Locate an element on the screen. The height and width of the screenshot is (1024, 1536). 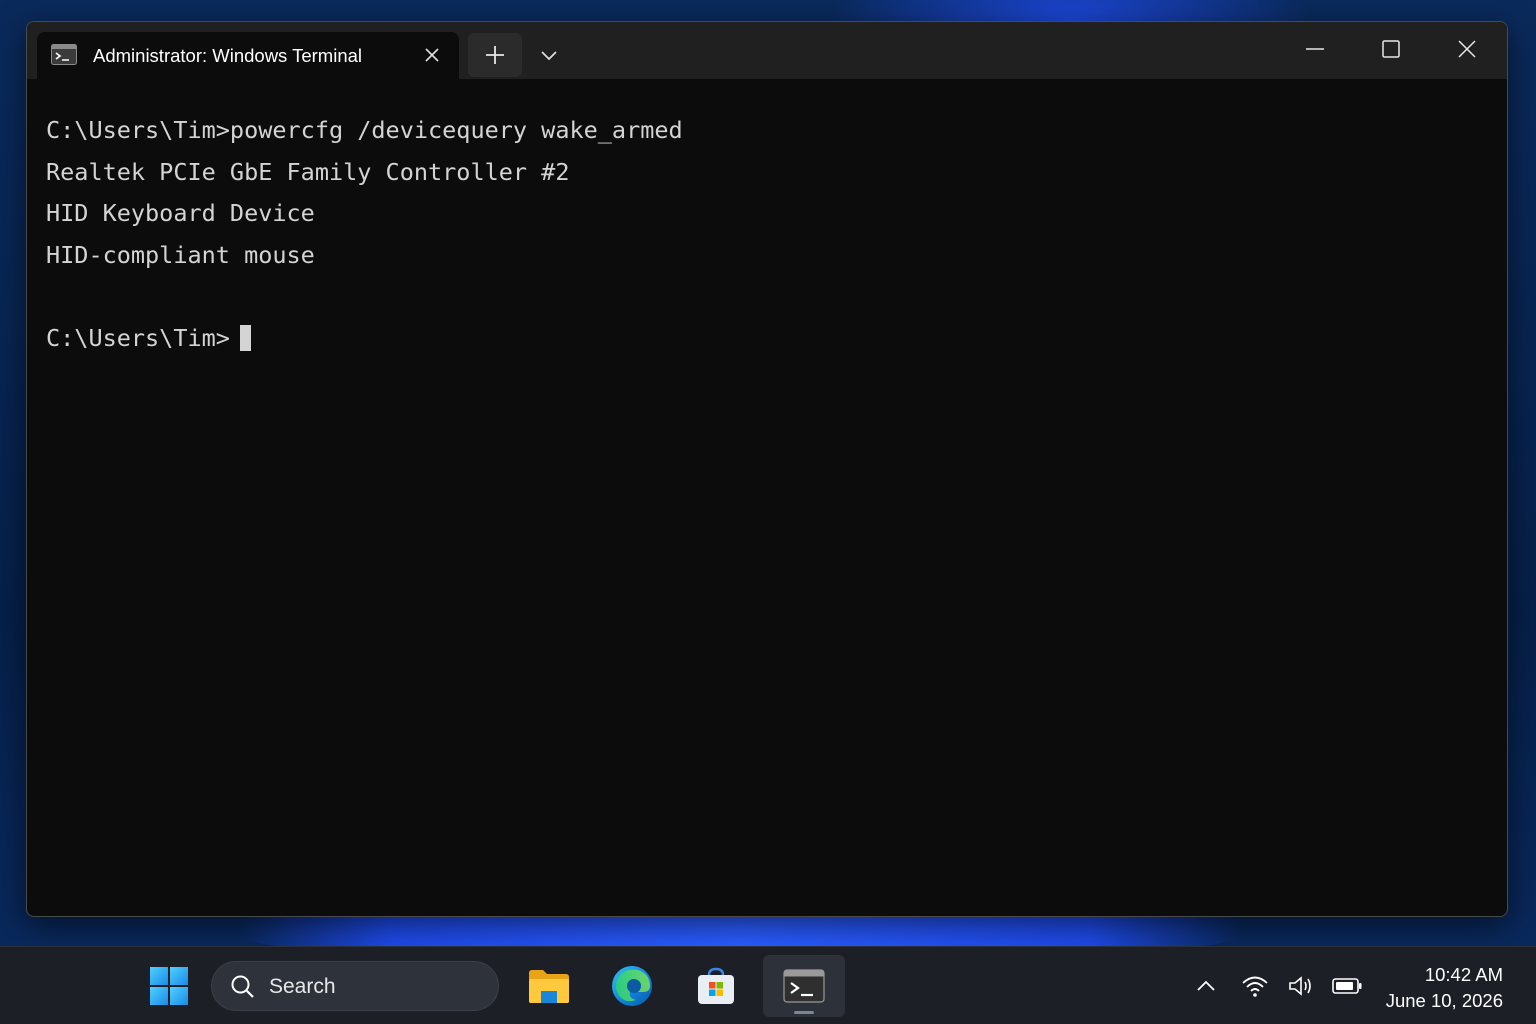
taskbar-terminal is located at coordinates (804, 986).